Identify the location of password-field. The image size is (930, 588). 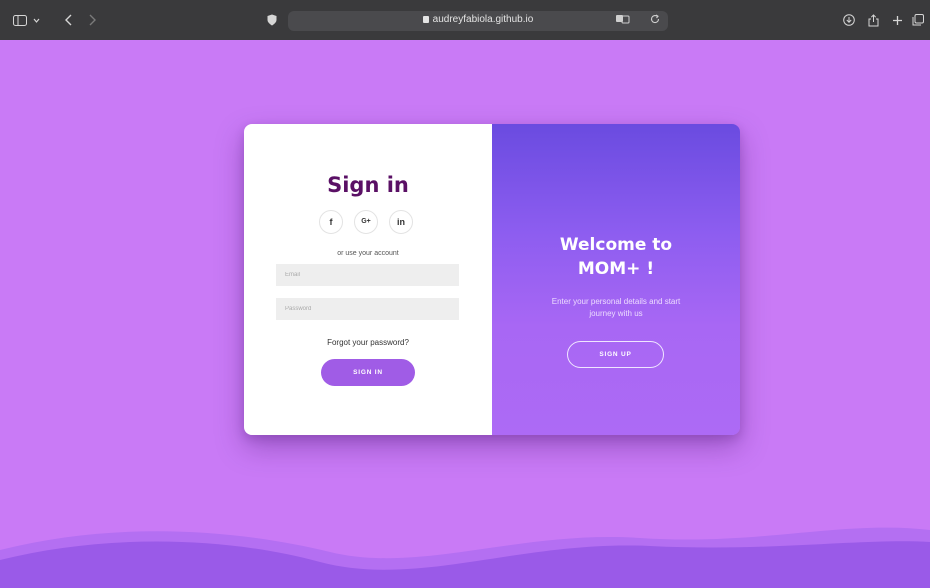
(367, 309).